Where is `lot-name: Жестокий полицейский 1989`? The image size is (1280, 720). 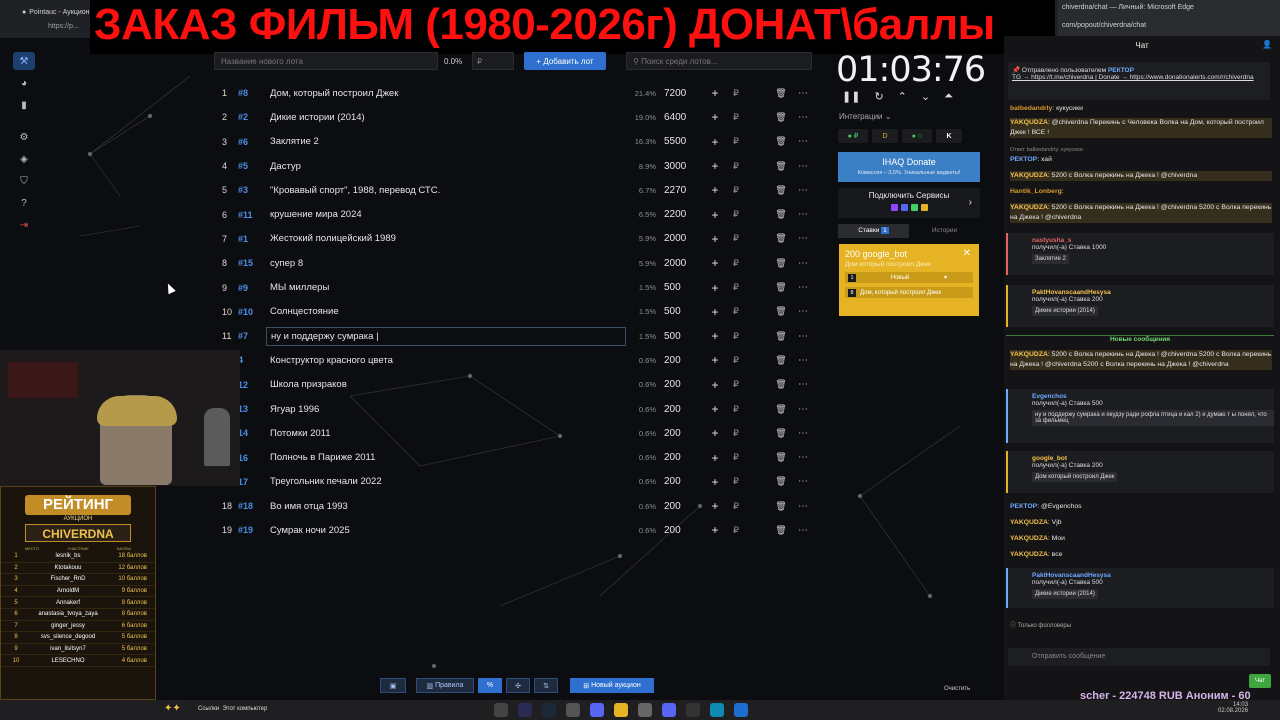
lot-name: Жестокий полицейский 1989 is located at coordinates (448, 238).